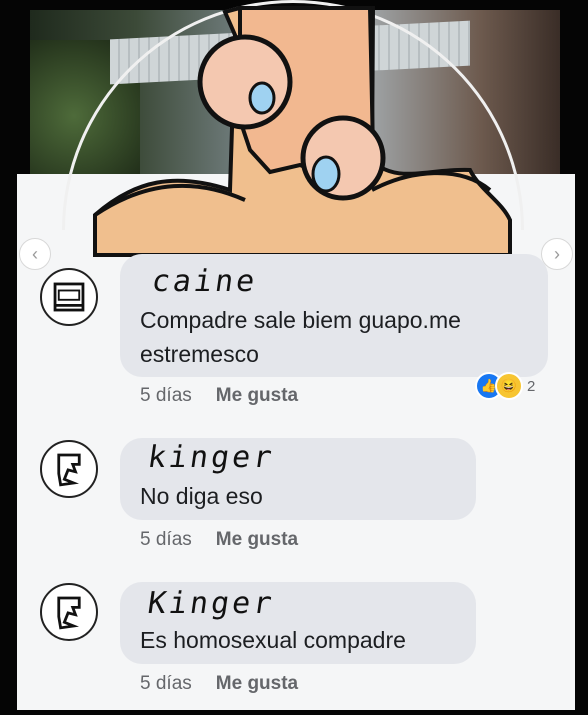 Image resolution: width=588 pixels, height=715 pixels. I want to click on caine-avatar-icon, so click(69, 297).